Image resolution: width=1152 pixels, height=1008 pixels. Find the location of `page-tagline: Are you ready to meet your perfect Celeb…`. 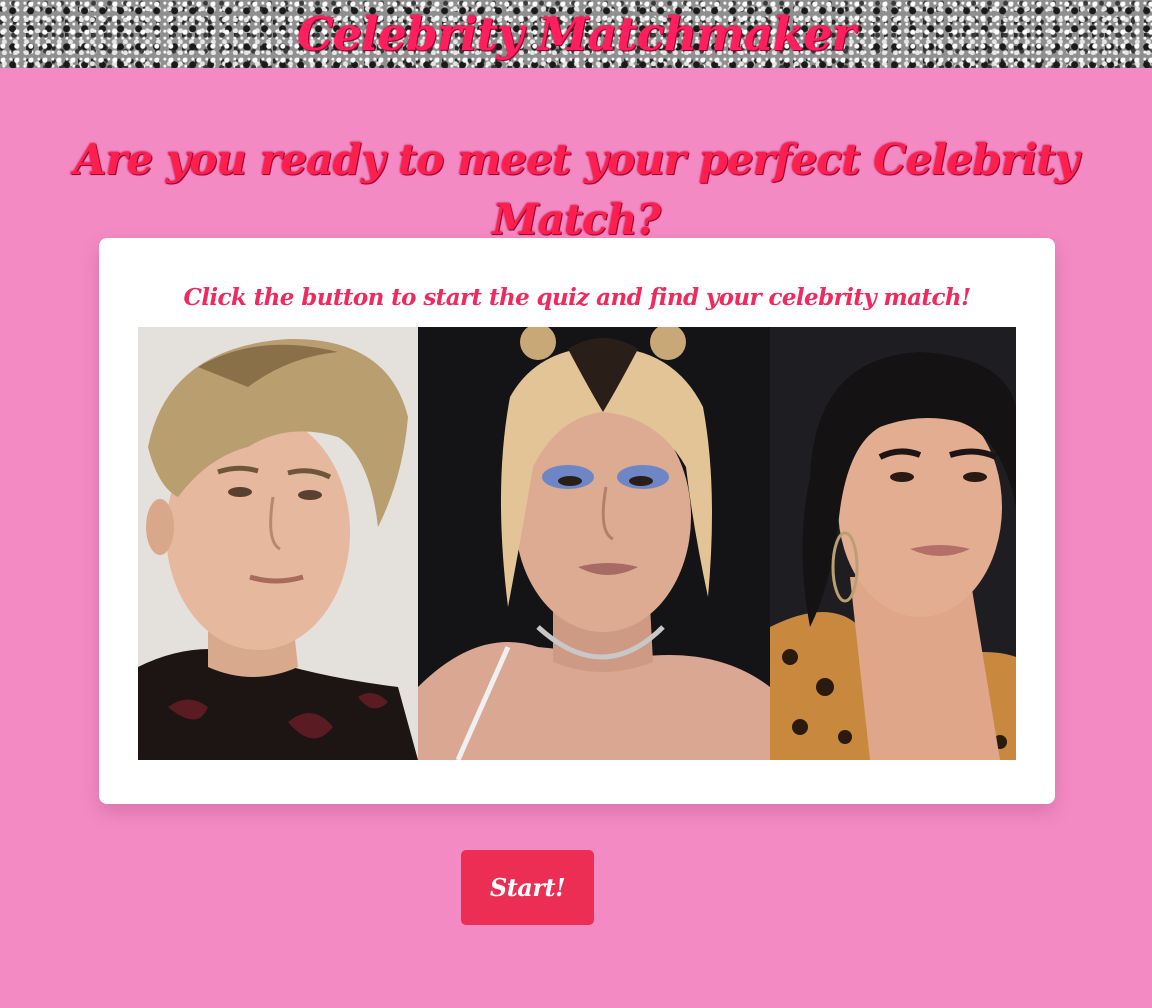

page-tagline: Are you ready to meet your perfect Celeb… is located at coordinates (576, 189).